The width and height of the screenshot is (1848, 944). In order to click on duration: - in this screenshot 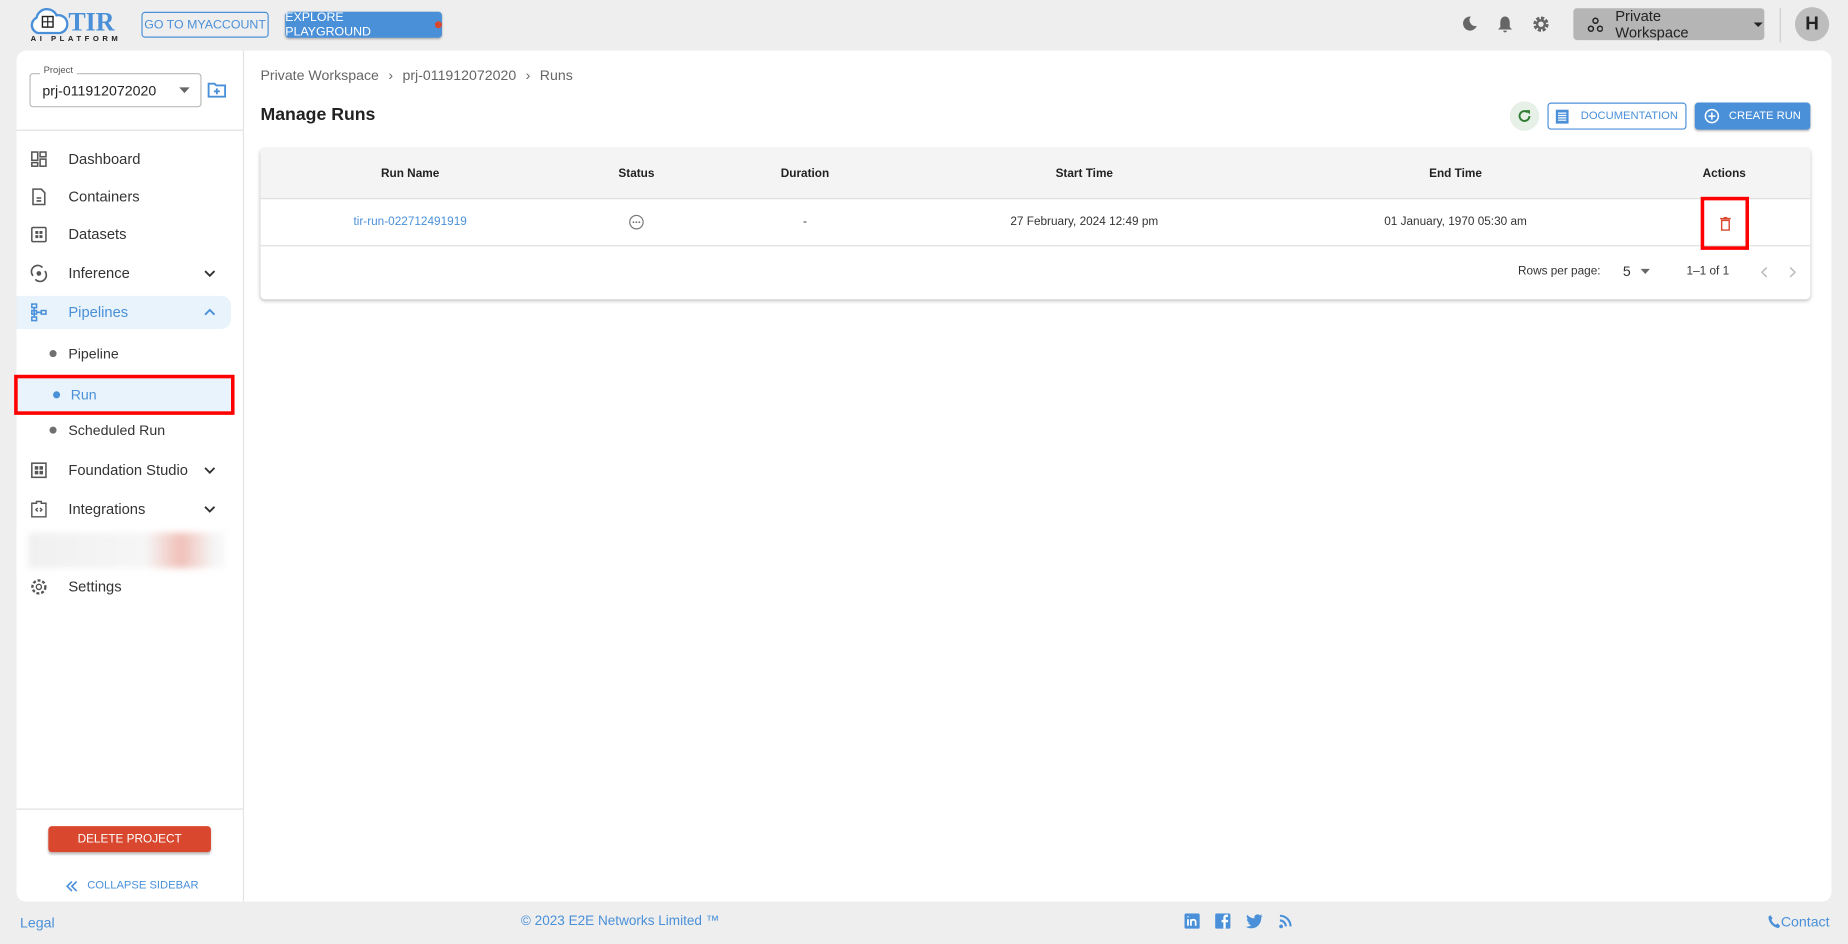, I will do `click(804, 222)`.